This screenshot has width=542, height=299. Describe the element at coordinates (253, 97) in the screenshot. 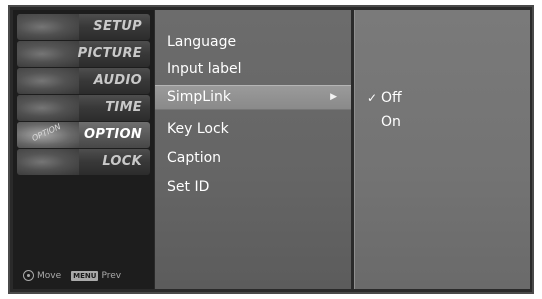

I see `menu-item-simplink: SimpLink ▶` at that location.